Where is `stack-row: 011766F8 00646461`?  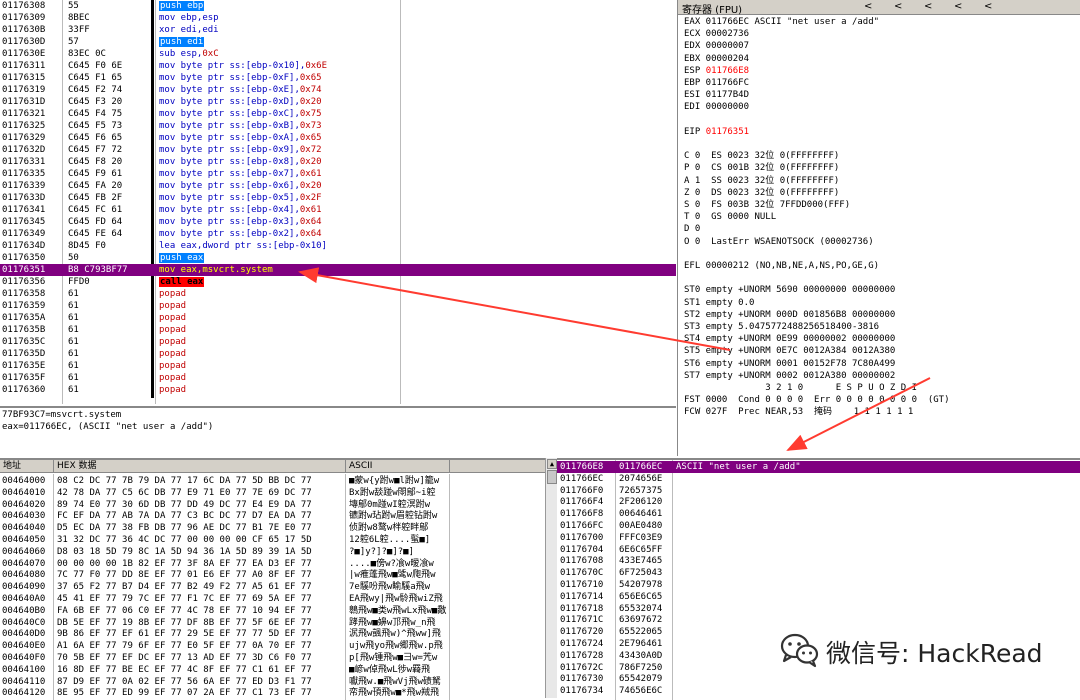 stack-row: 011766F8 00646461 is located at coordinates (818, 514).